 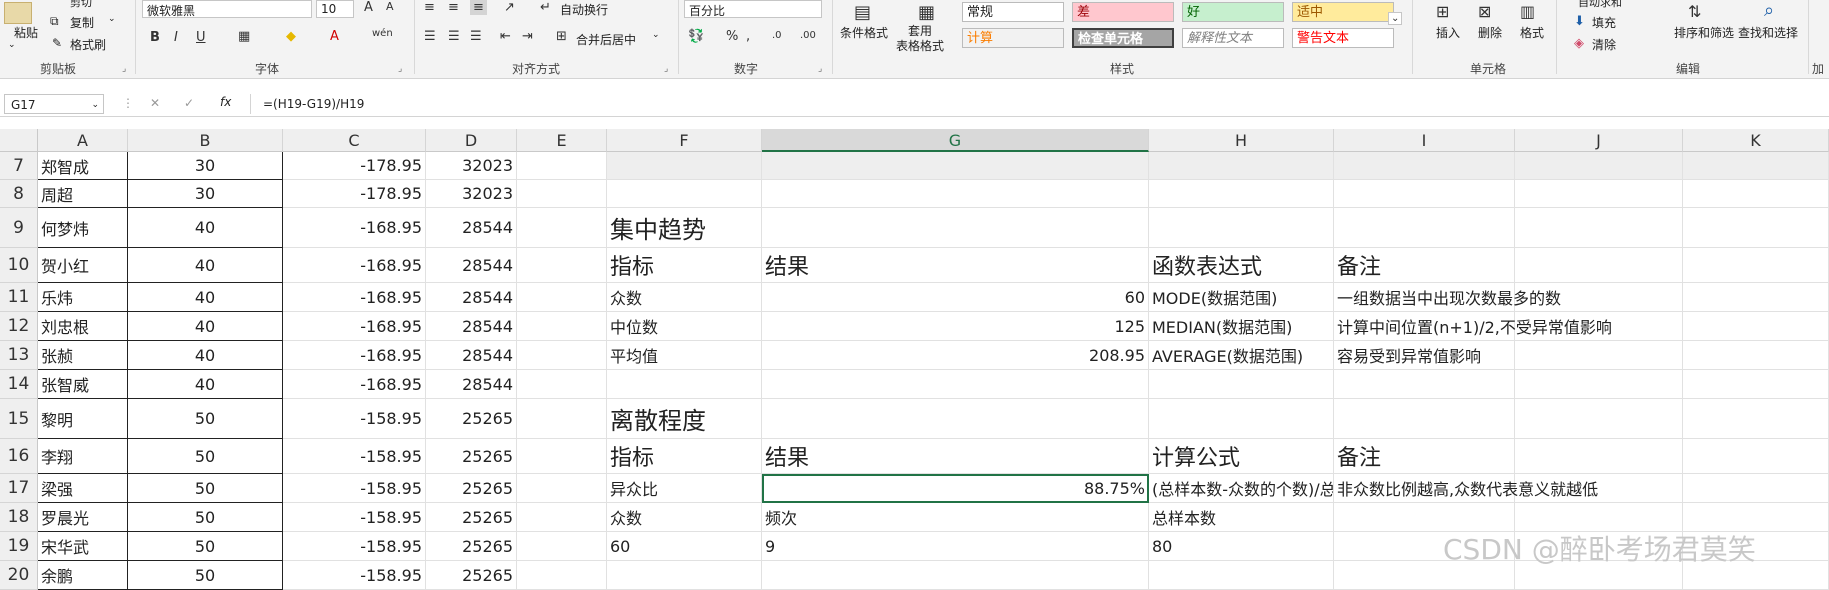 I want to click on cell-i7, so click(x=1424, y=166).